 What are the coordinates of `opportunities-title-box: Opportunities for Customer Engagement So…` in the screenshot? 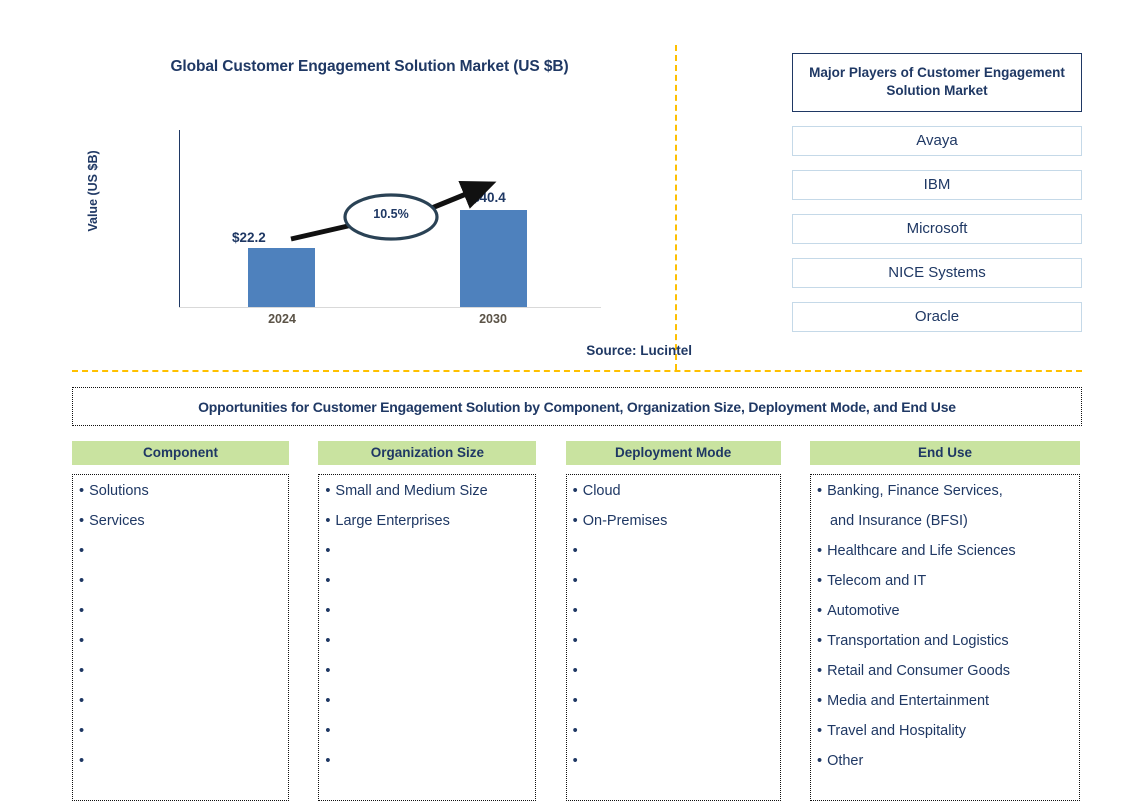 It's located at (577, 406).